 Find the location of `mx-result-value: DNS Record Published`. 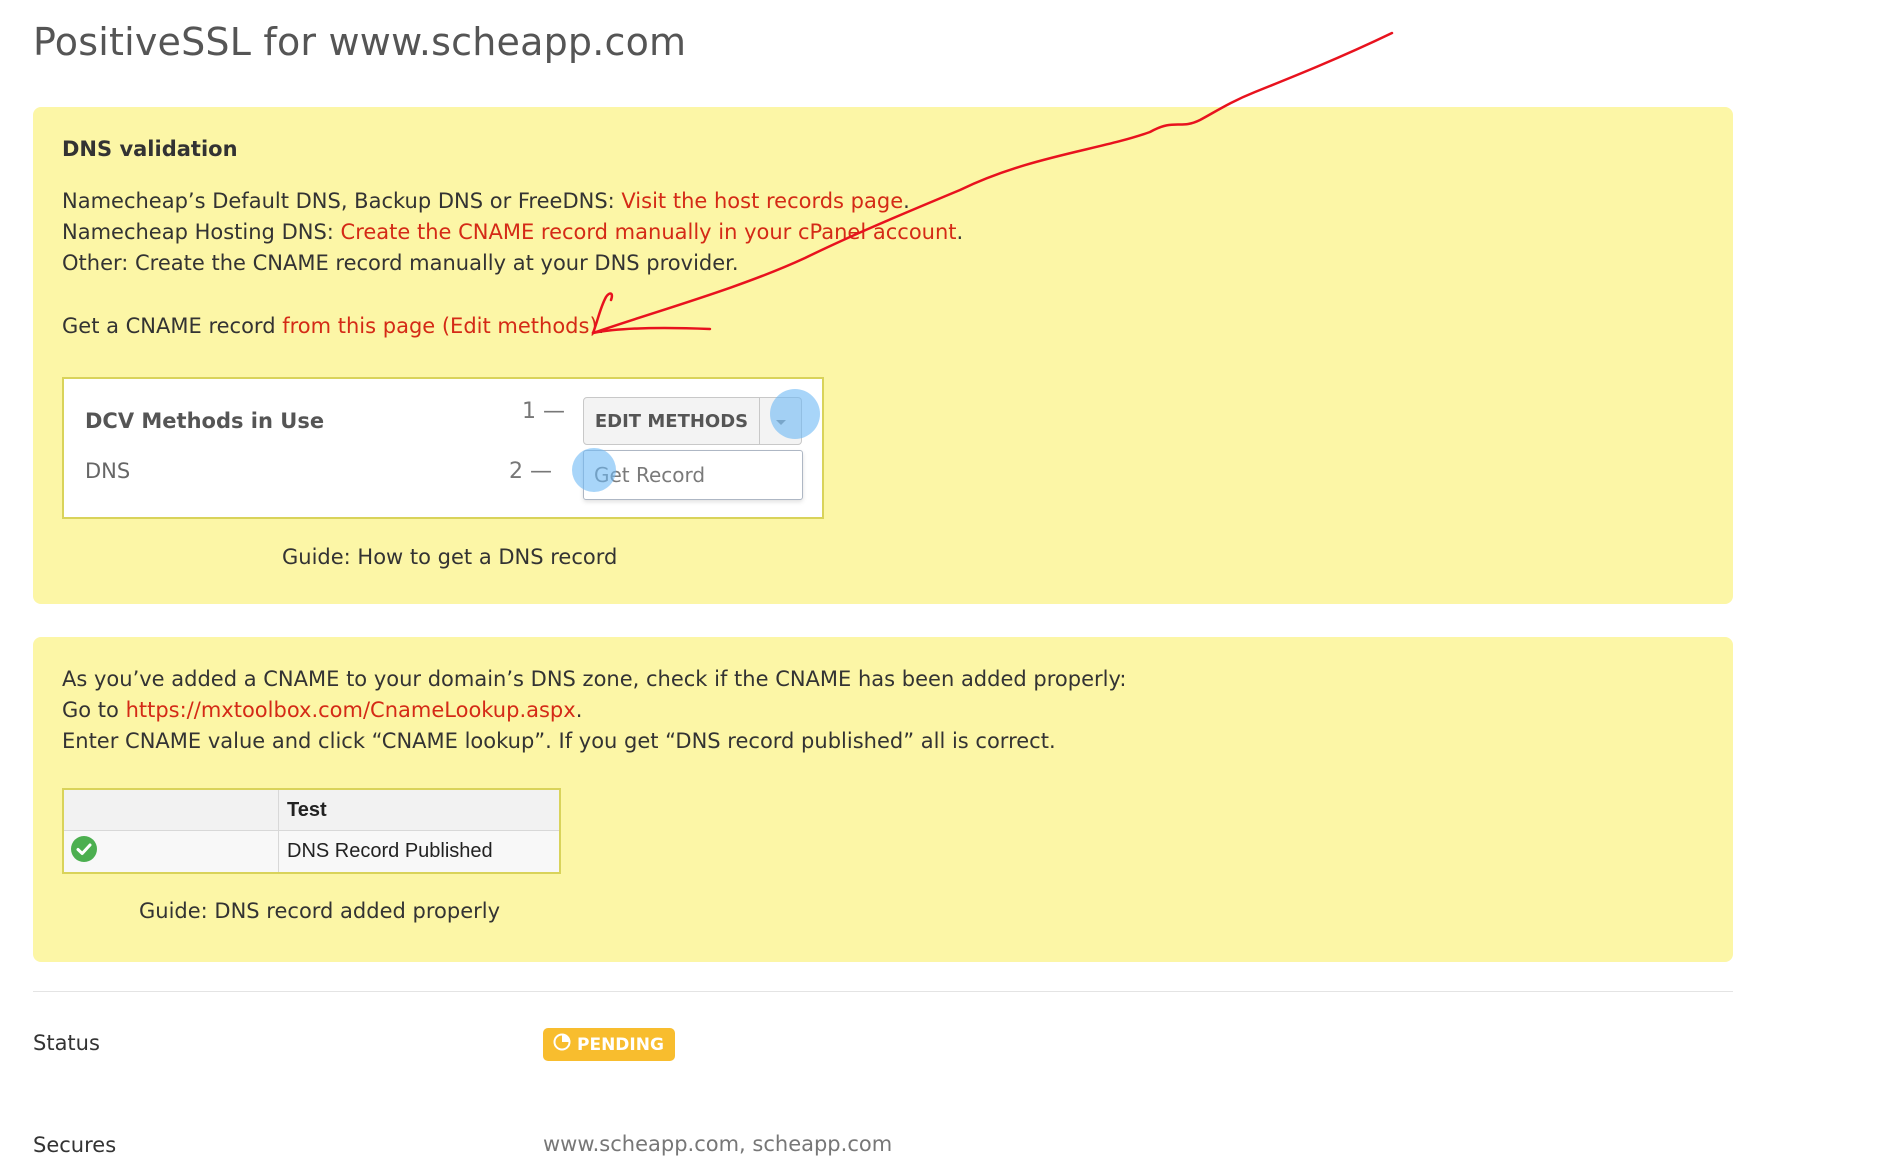

mx-result-value: DNS Record Published is located at coordinates (390, 851).